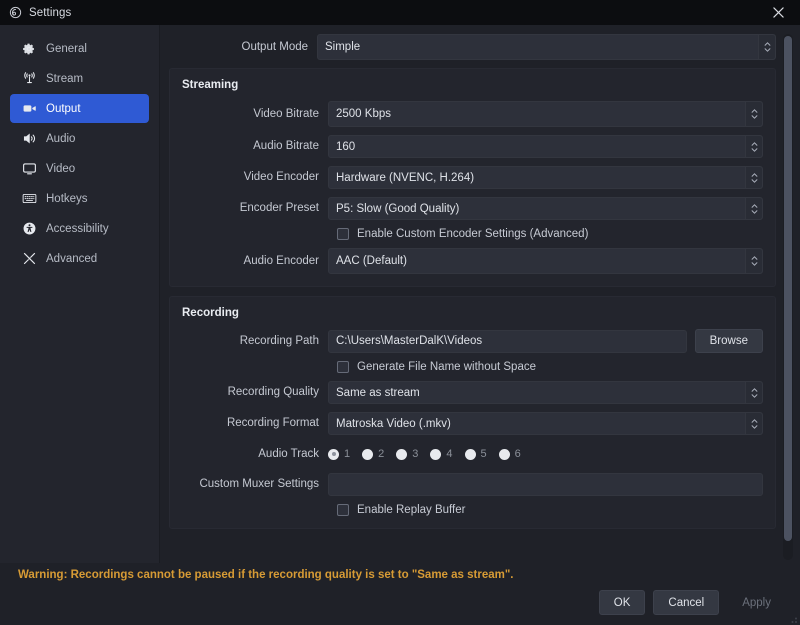 This screenshot has height=625, width=800. Describe the element at coordinates (778, 12) in the screenshot. I see `close-icon` at that location.